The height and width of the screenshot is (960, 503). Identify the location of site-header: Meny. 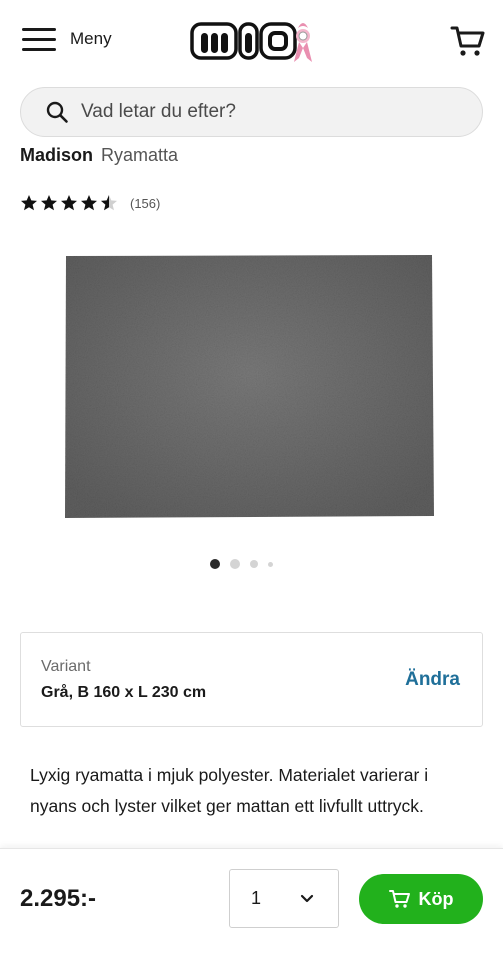
(251, 42).